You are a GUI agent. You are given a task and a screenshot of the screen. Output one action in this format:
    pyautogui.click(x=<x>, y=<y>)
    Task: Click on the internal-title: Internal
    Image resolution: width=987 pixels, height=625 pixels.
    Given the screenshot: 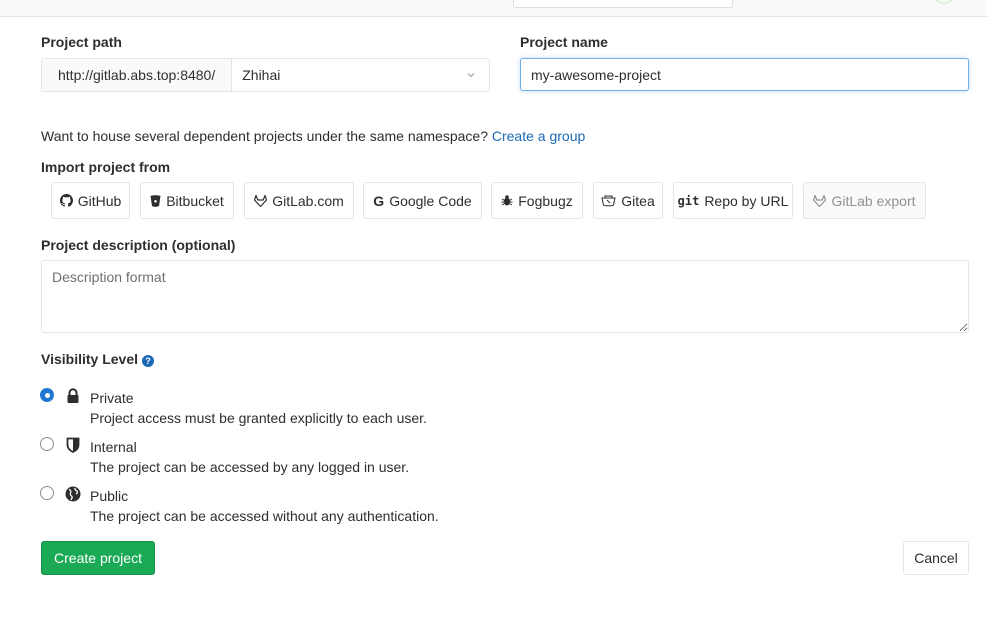 What is the action you would take?
    pyautogui.click(x=113, y=447)
    